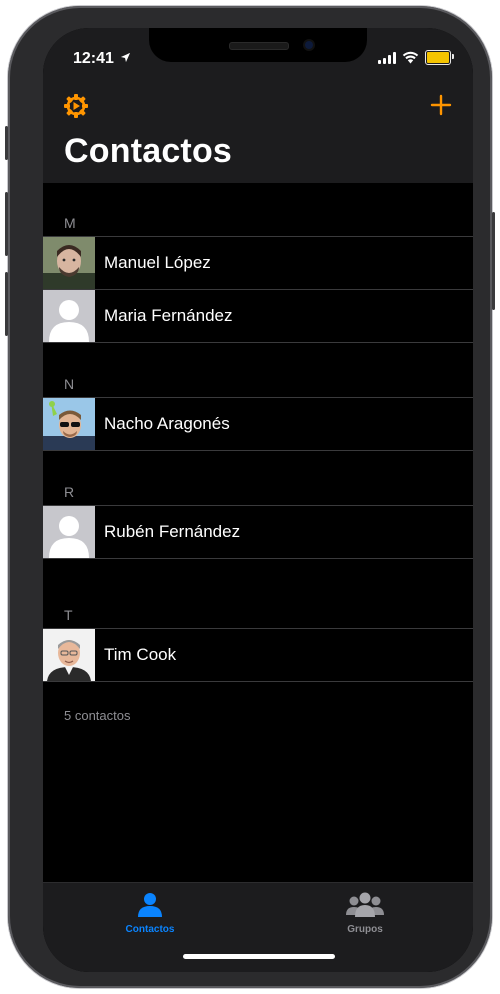 Image resolution: width=500 pixels, height=994 pixels. What do you see at coordinates (168, 315) in the screenshot?
I see `contact-name: Maria Fernández` at bounding box center [168, 315].